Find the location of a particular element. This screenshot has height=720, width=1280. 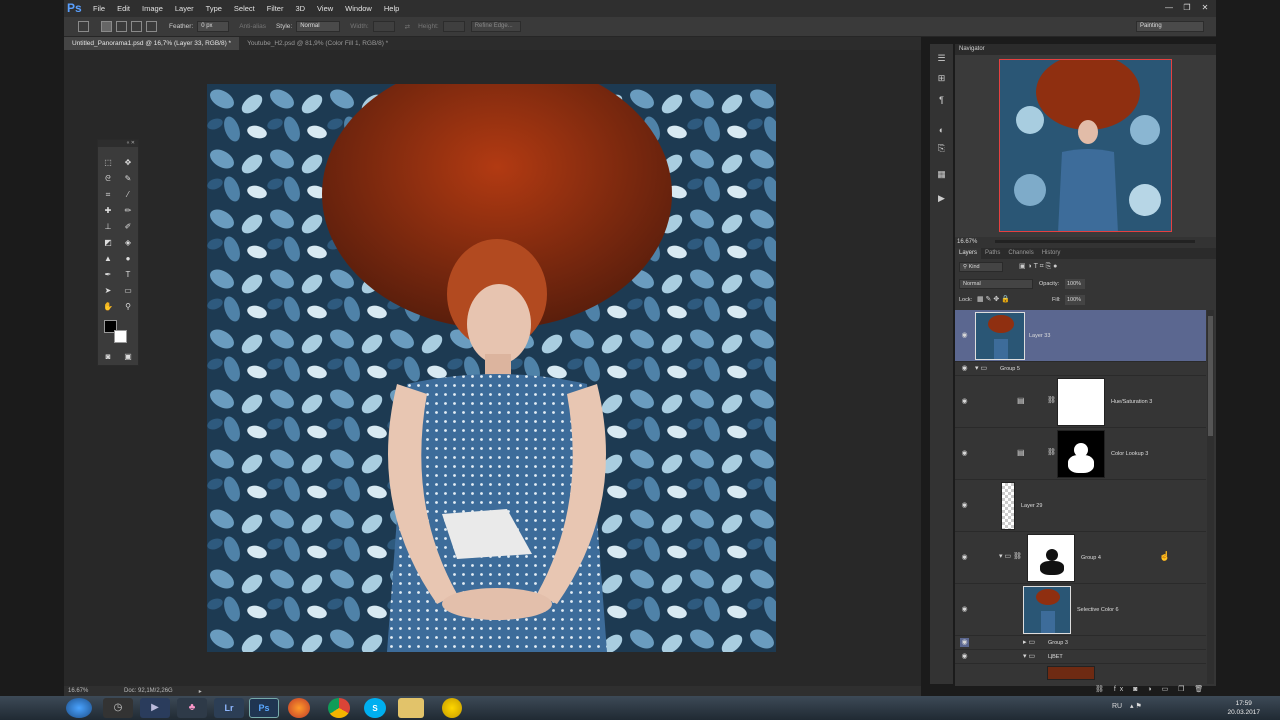

layer-row-group5: ◉ ▾ ▭ Group 5 is located at coordinates (1080, 369).